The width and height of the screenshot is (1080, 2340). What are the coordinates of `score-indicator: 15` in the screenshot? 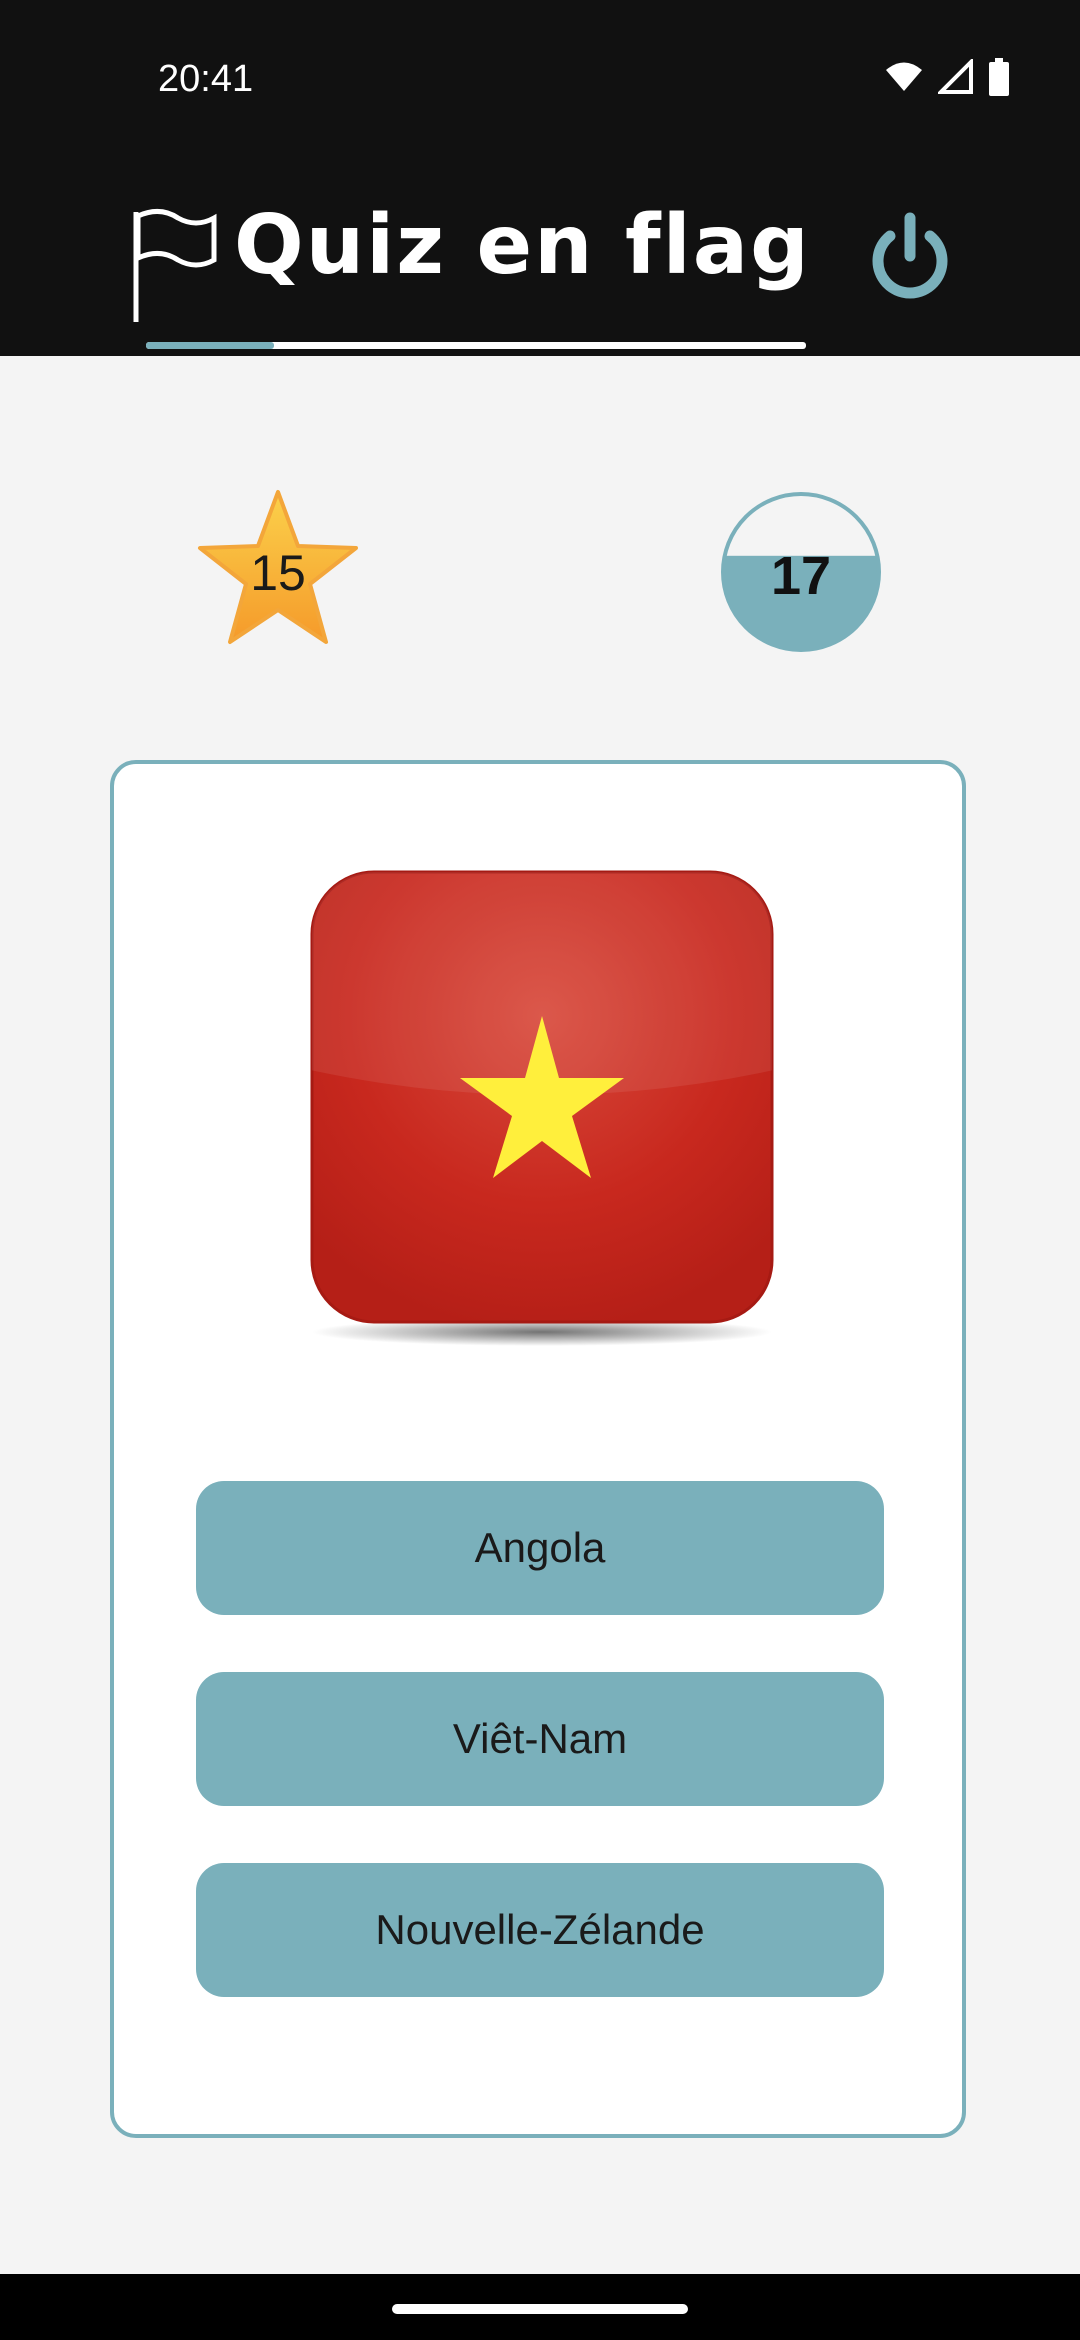 It's located at (278, 572).